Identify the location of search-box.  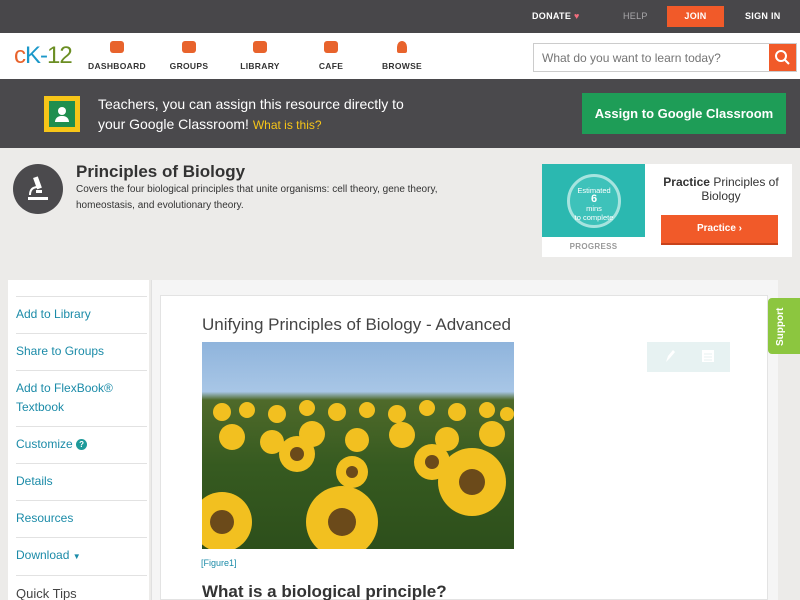
(665, 57).